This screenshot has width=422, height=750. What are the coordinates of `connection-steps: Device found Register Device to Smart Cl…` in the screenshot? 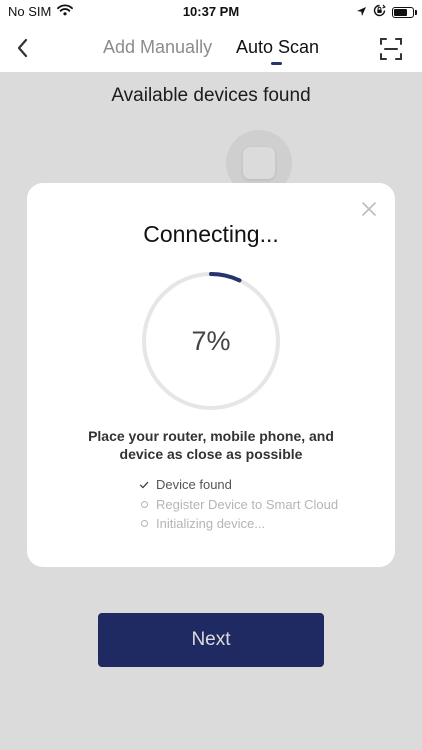 It's located at (238, 504).